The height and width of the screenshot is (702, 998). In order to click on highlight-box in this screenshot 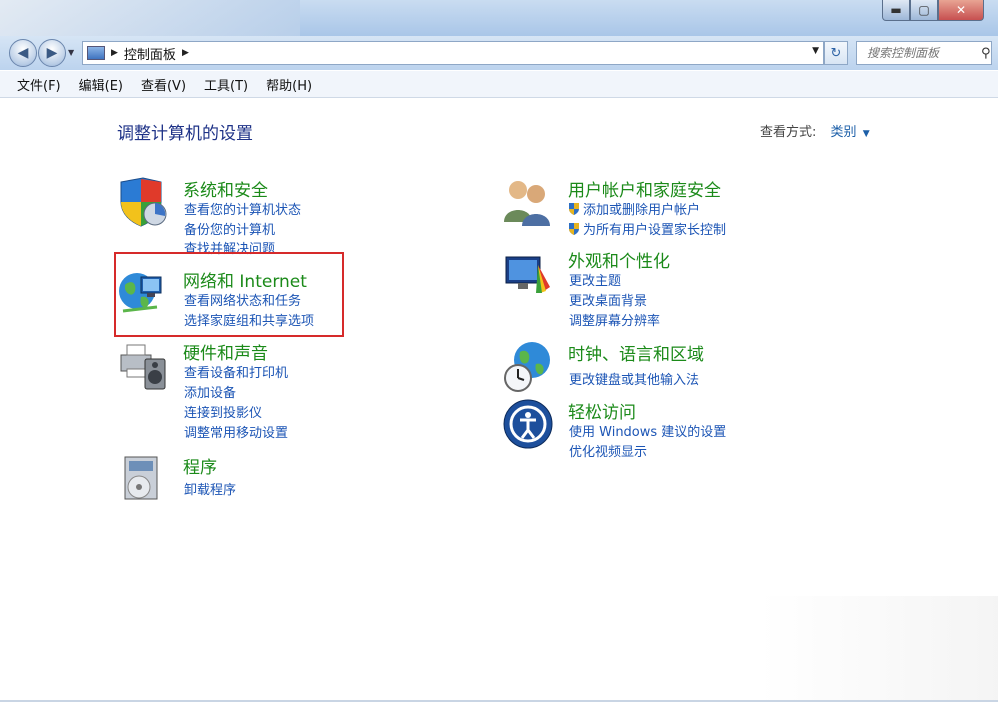, I will do `click(229, 294)`.